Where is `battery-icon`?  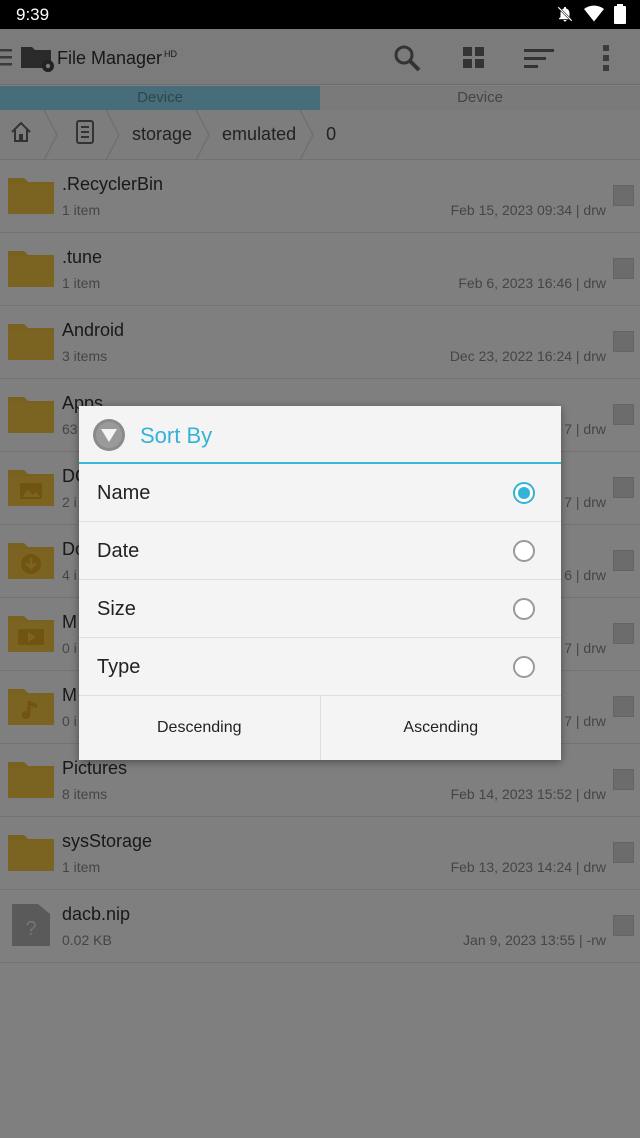 battery-icon is located at coordinates (620, 16).